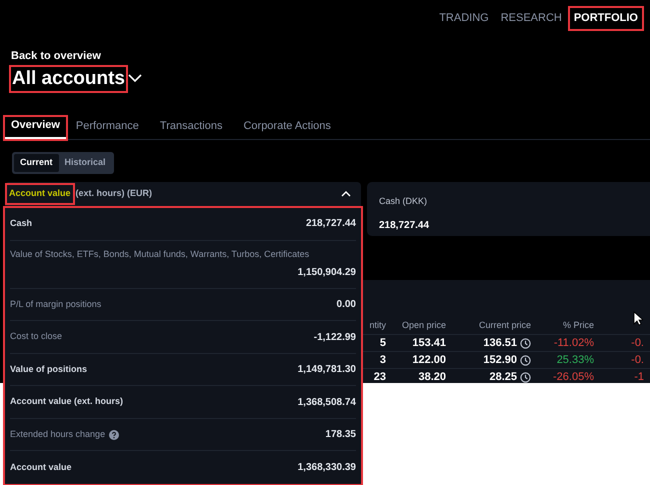  What do you see at coordinates (21, 223) in the screenshot?
I see `row-label: Cash` at bounding box center [21, 223].